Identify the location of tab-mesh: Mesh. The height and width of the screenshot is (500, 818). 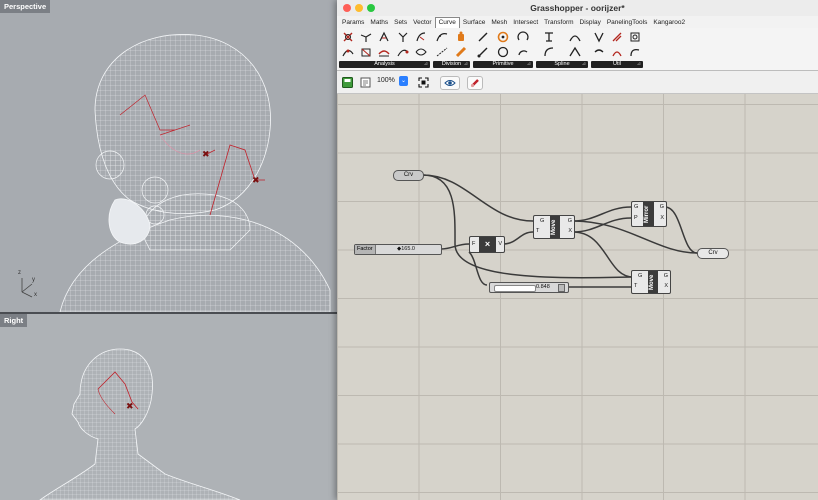
(499, 22).